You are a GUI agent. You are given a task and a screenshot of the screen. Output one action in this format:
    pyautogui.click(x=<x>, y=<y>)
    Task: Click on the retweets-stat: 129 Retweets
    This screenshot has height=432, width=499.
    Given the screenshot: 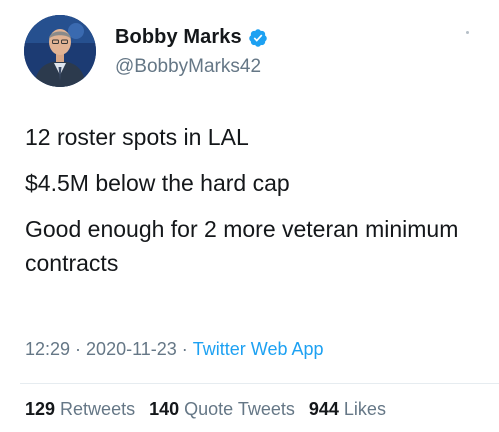 What is the action you would take?
    pyautogui.click(x=80, y=409)
    